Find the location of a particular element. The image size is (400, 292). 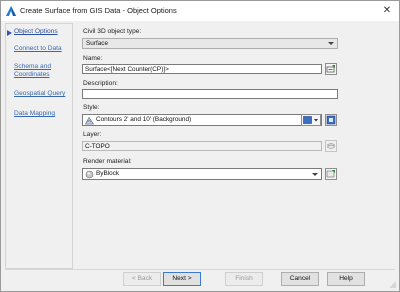

nav-item-geospatial-query: Geospatial Query is located at coordinates (39, 94).